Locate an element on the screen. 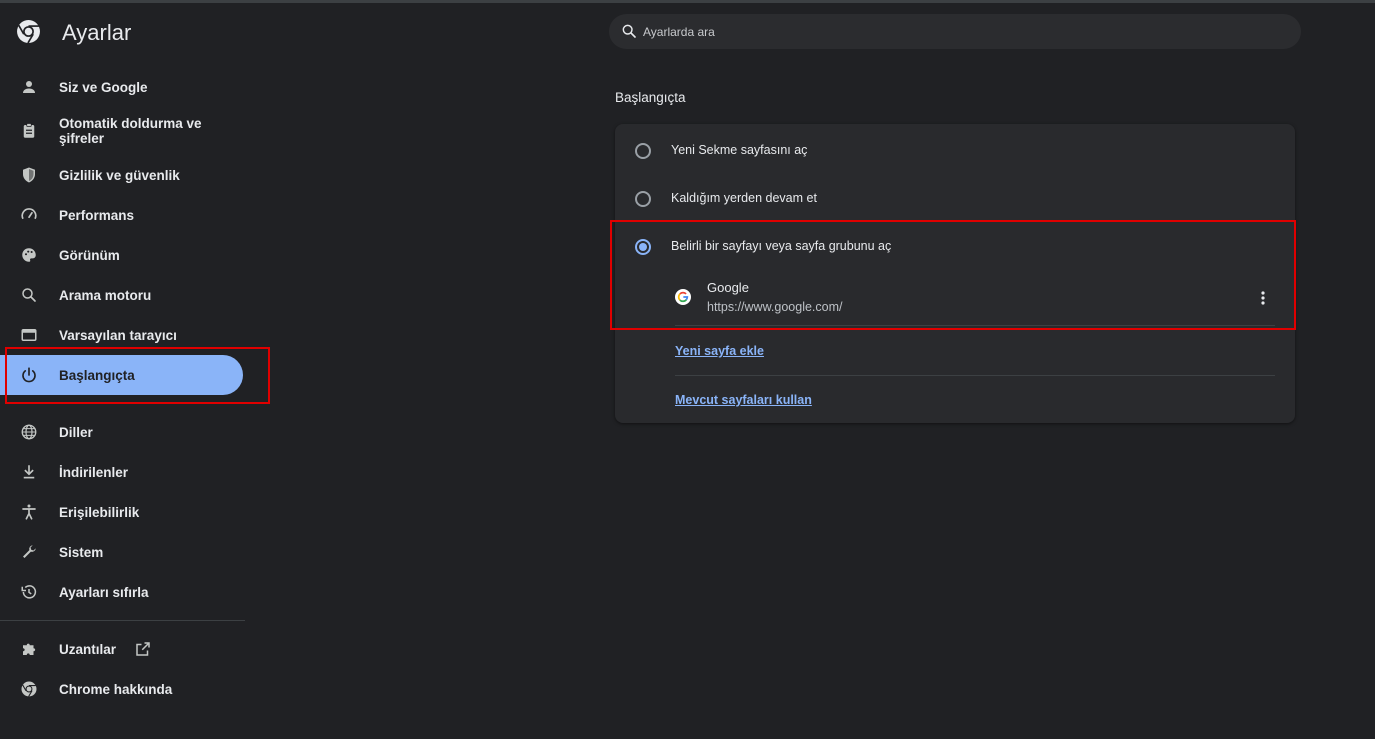 The width and height of the screenshot is (1375, 739). sidebar-item-search-engine: Arama motoru is located at coordinates (121, 295).